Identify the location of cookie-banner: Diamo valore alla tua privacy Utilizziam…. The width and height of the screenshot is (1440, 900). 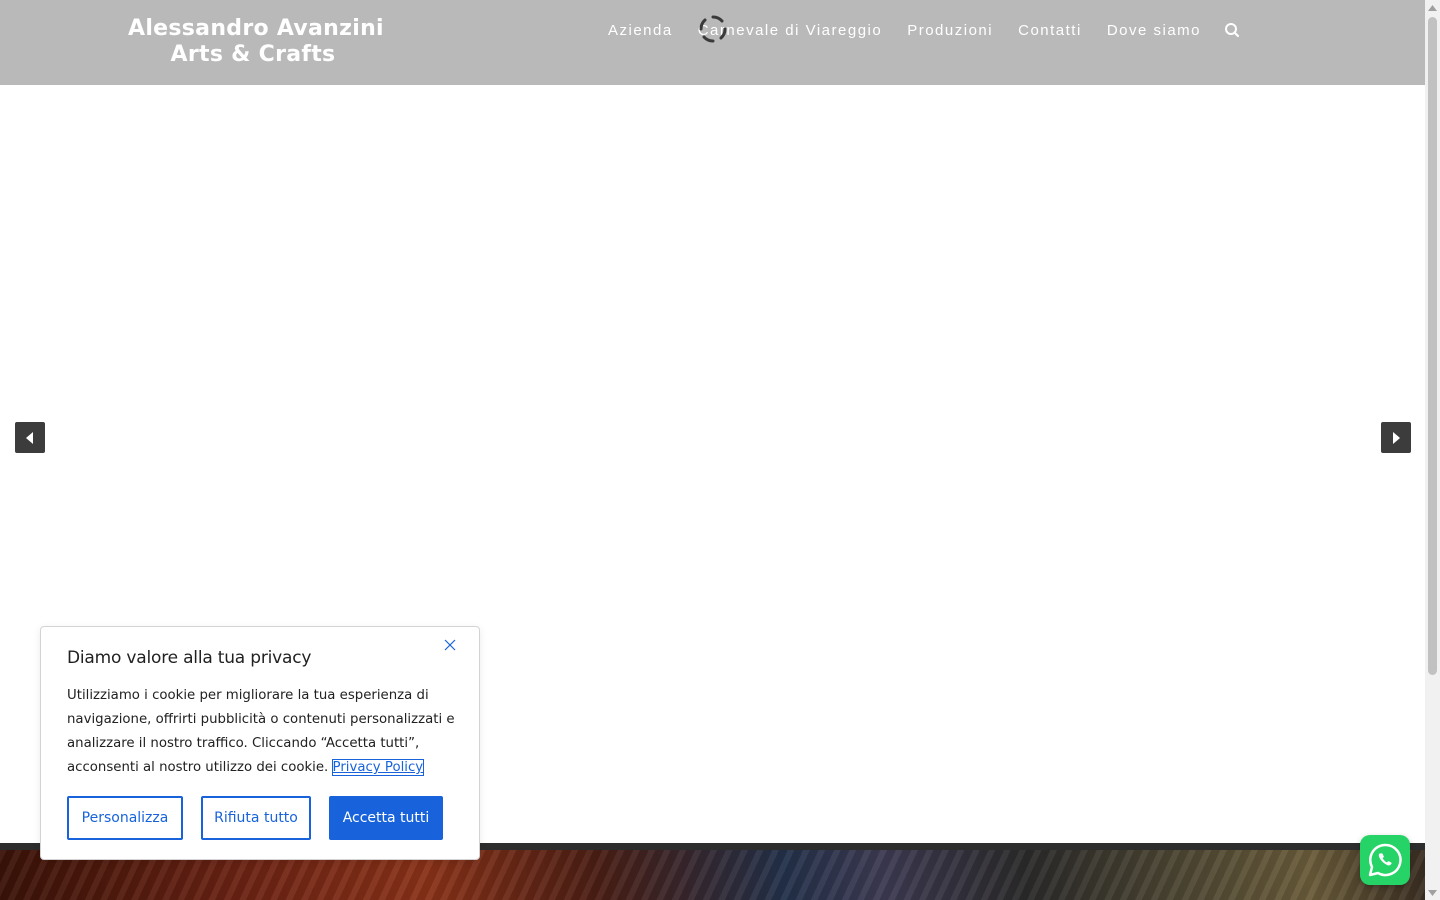
(260, 743).